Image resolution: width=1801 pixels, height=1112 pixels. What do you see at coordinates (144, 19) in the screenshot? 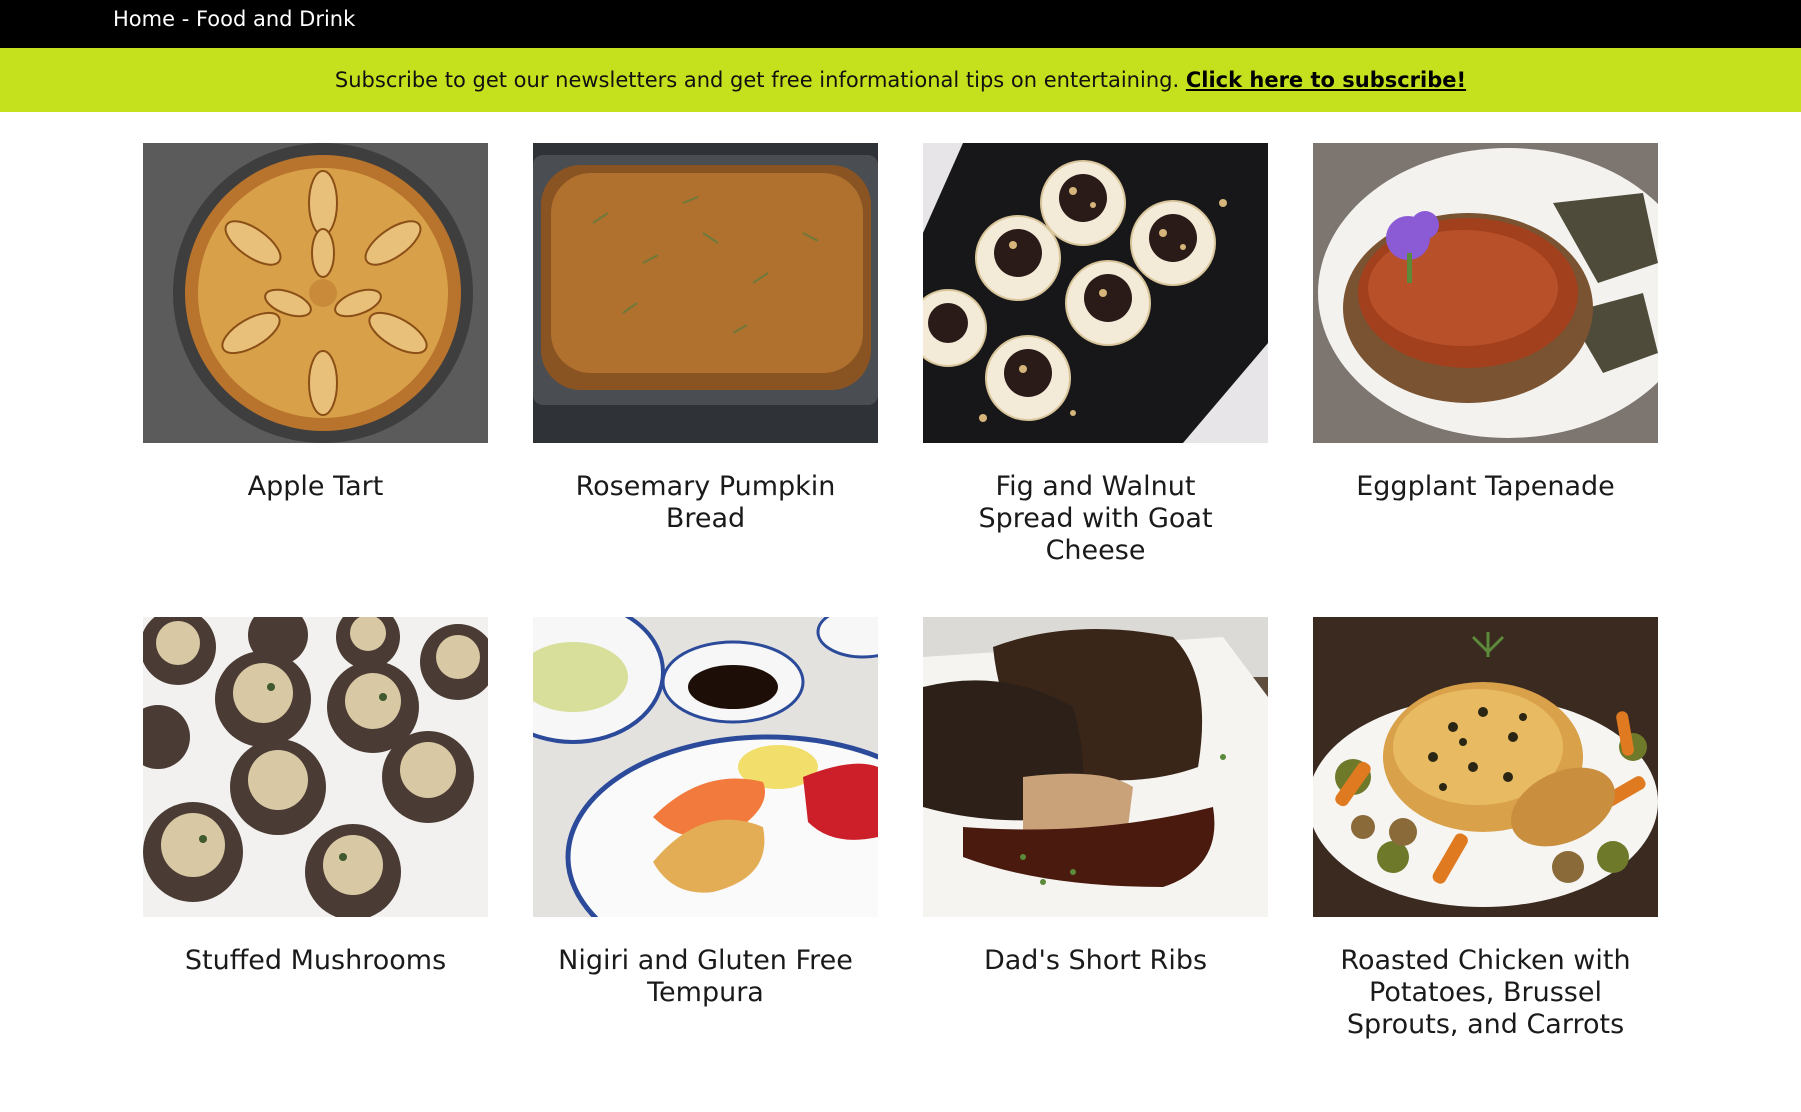
I see `breadcrumb-home-link: Home` at bounding box center [144, 19].